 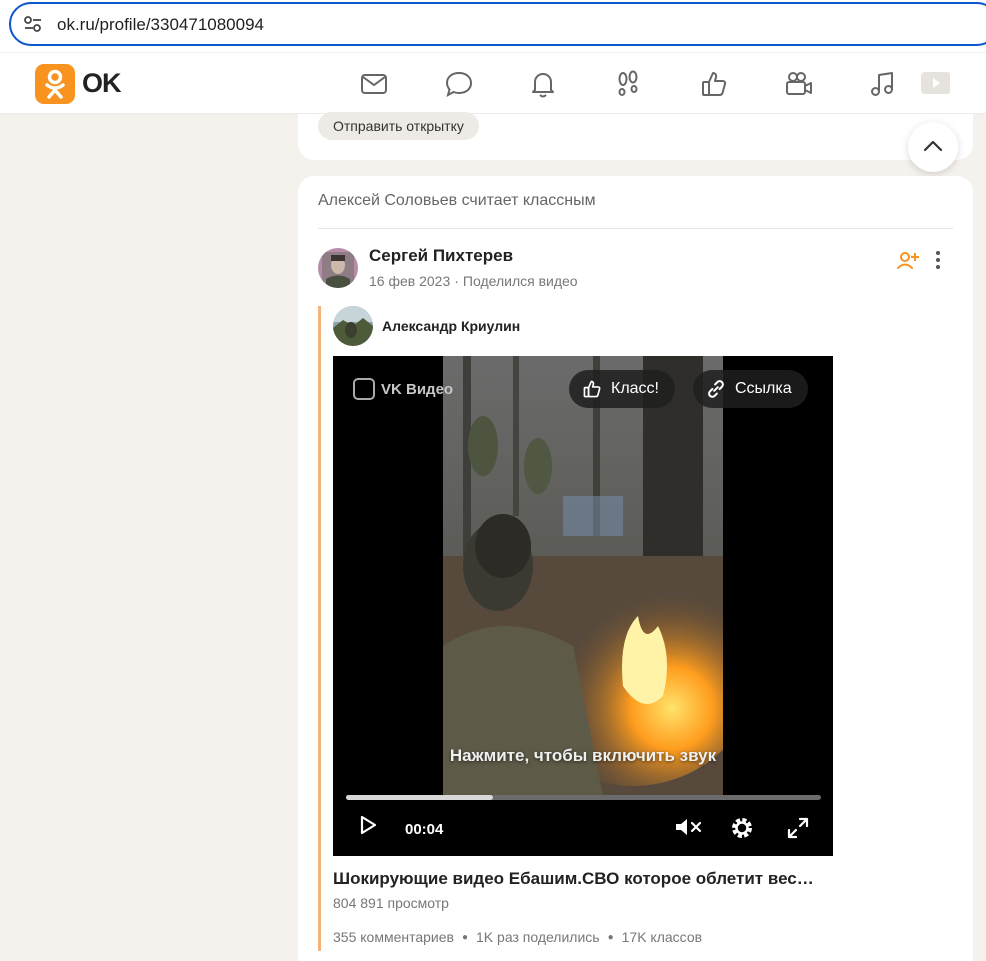 What do you see at coordinates (742, 830) in the screenshot?
I see `settings-gear-icon` at bounding box center [742, 830].